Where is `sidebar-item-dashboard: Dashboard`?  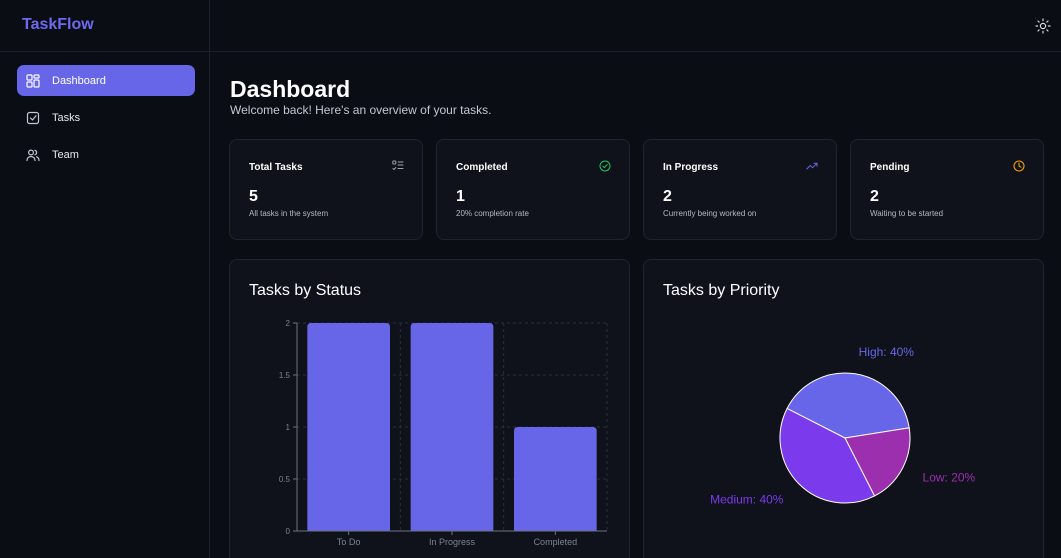 sidebar-item-dashboard: Dashboard is located at coordinates (106, 80).